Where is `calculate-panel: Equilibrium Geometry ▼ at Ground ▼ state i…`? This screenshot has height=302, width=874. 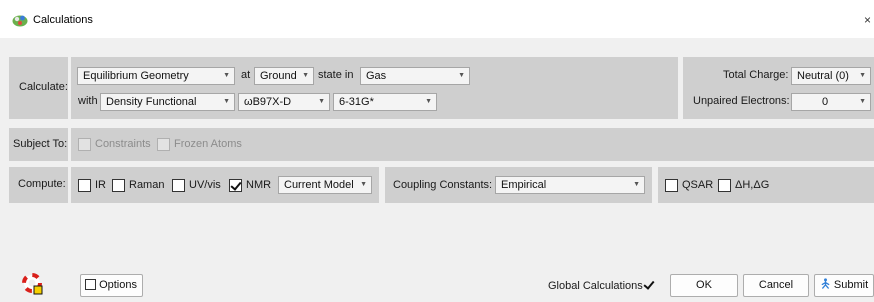 calculate-panel: Equilibrium Geometry ▼ at Ground ▼ state i… is located at coordinates (374, 88).